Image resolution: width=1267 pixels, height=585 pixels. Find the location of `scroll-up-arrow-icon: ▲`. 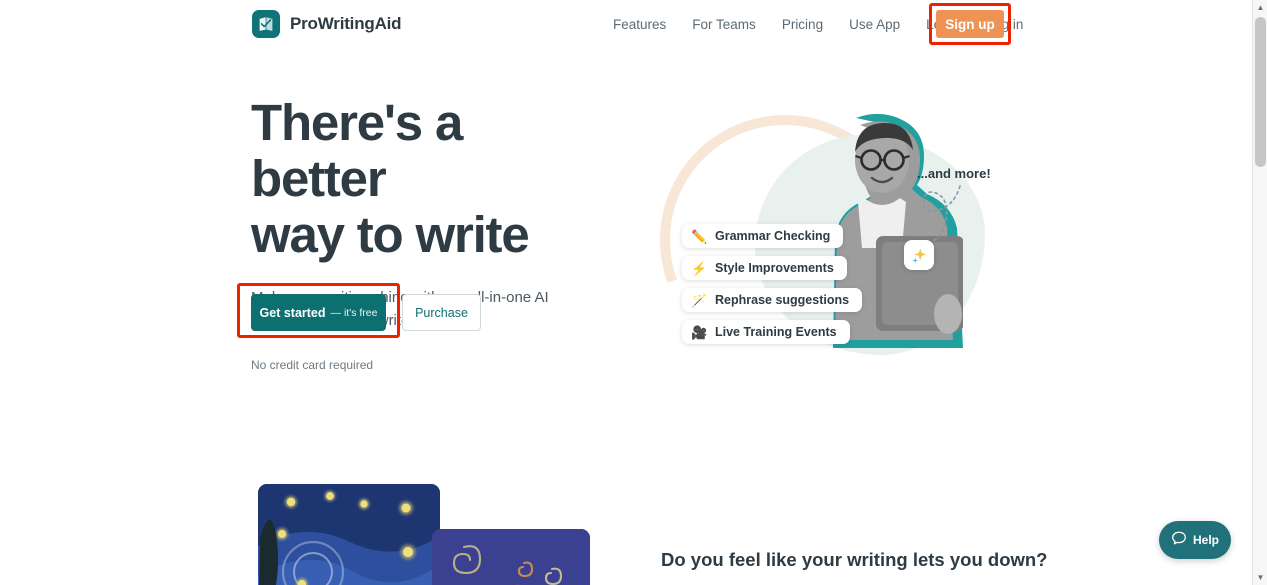

scroll-up-arrow-icon: ▲ is located at coordinates (1260, 7).